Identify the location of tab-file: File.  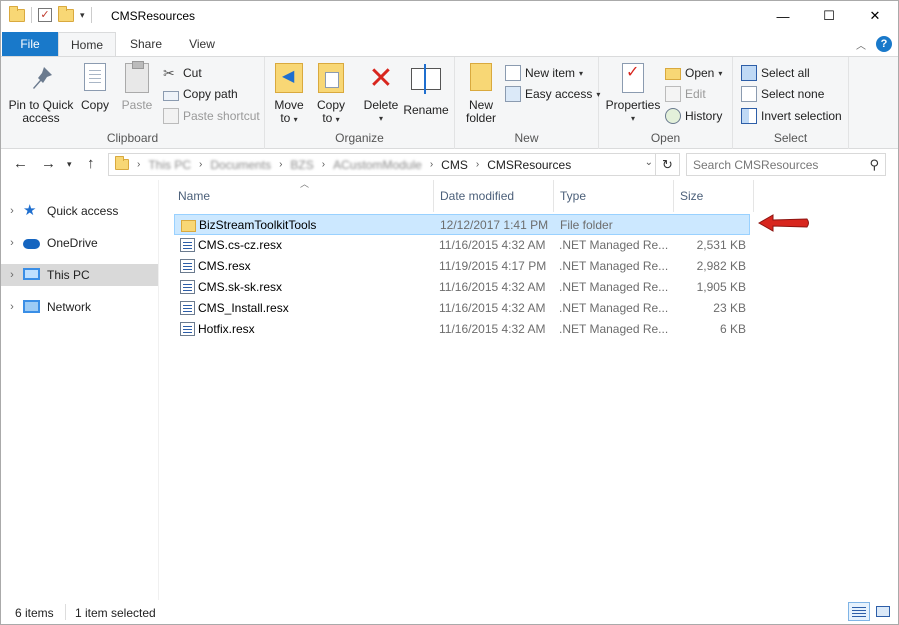
(30, 44).